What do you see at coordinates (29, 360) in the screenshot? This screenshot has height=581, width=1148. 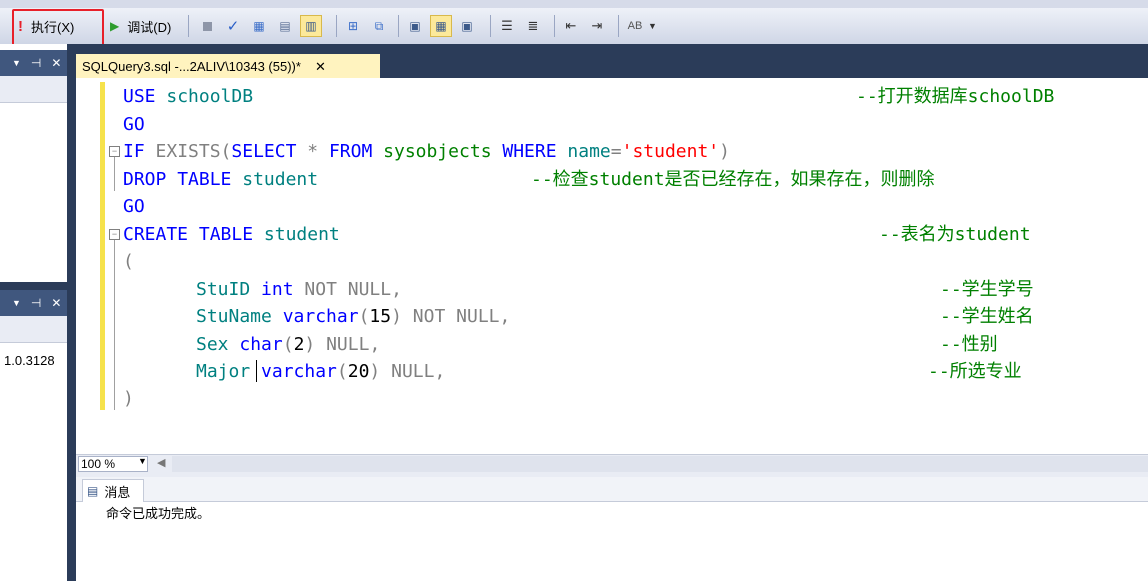 I see `version-text: 1.0.3128` at bounding box center [29, 360].